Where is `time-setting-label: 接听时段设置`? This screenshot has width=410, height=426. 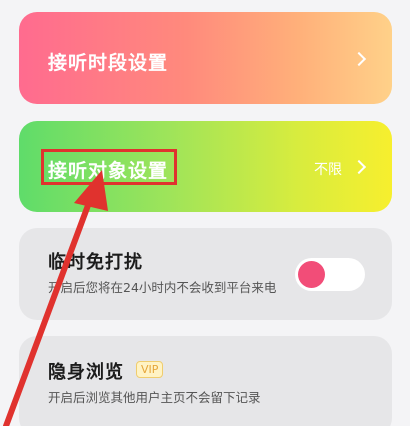 time-setting-label: 接听时段设置 is located at coordinates (108, 63).